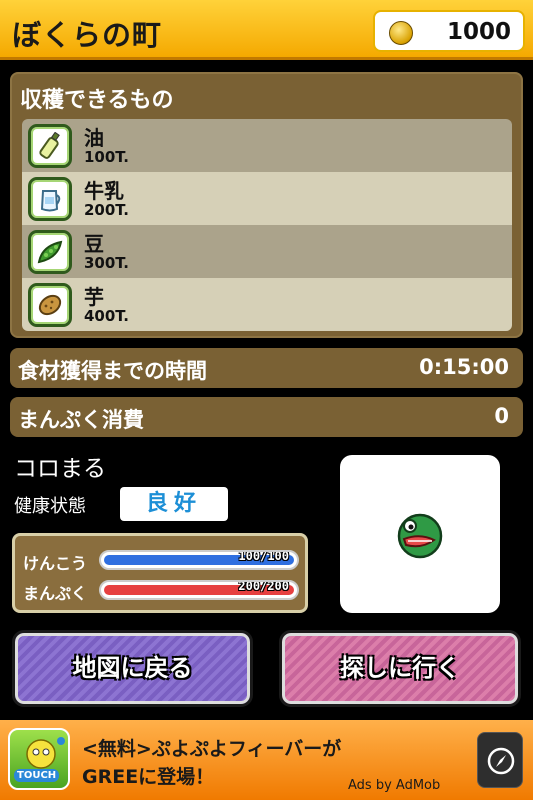 This screenshot has height=800, width=533. What do you see at coordinates (81, 420) in the screenshot?
I see `fullness-consume-label: まんぷく消費` at bounding box center [81, 420].